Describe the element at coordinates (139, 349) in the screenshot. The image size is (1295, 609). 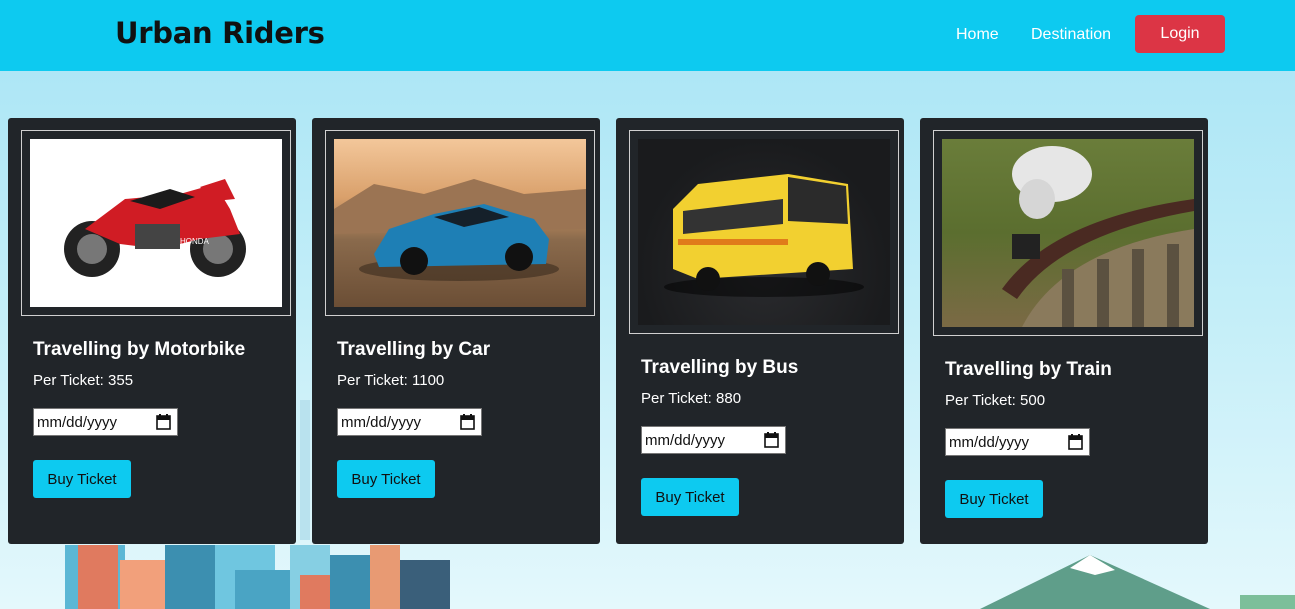
I see `card-title: Travelling by Motorbike` at that location.